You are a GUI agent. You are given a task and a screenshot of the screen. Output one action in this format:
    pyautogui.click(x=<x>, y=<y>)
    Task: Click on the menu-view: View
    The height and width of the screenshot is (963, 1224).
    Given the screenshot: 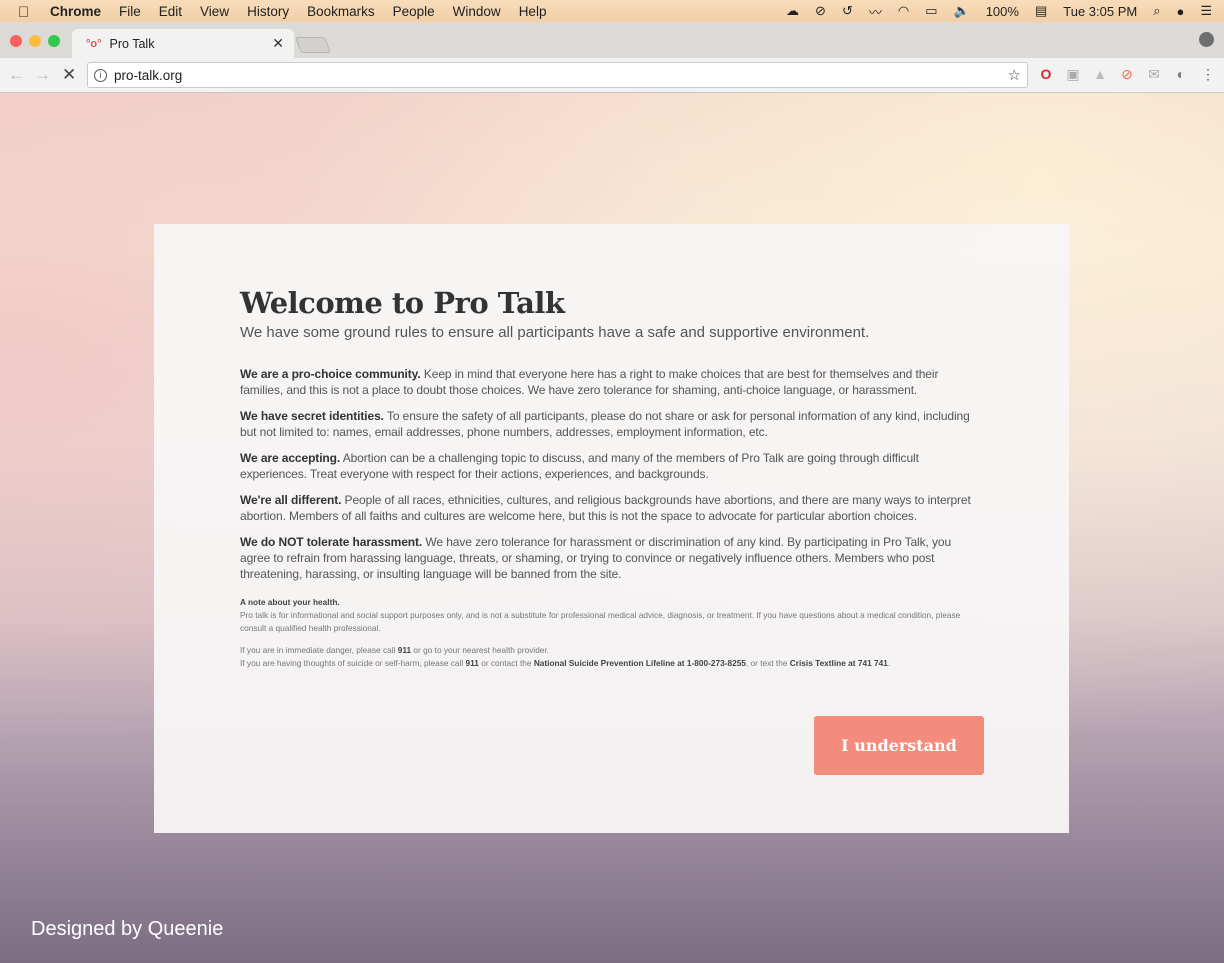 What is the action you would take?
    pyautogui.click(x=214, y=11)
    